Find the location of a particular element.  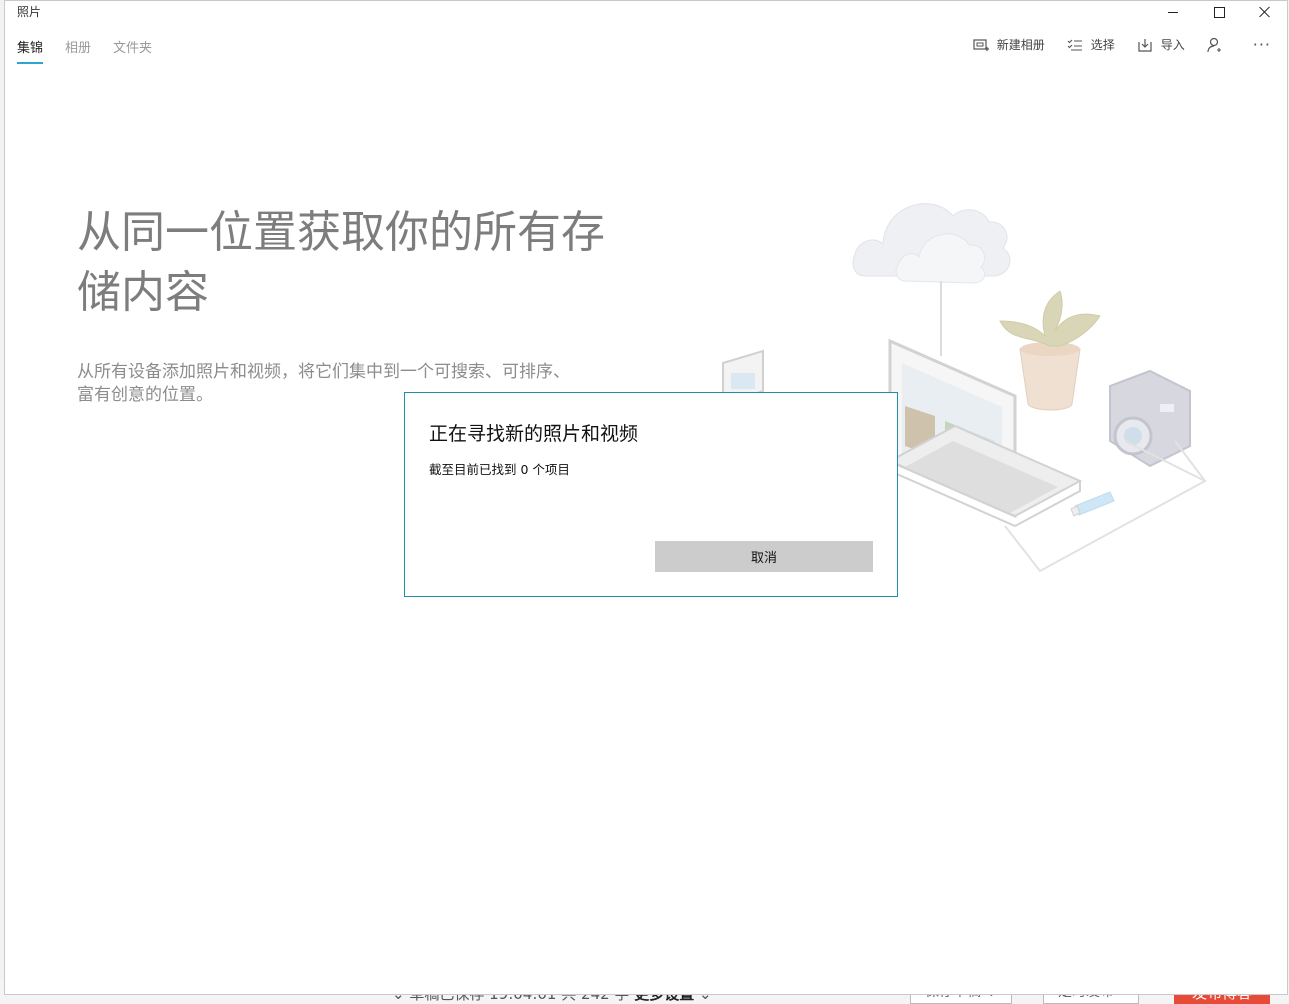

minimize-icon is located at coordinates (1173, 12).